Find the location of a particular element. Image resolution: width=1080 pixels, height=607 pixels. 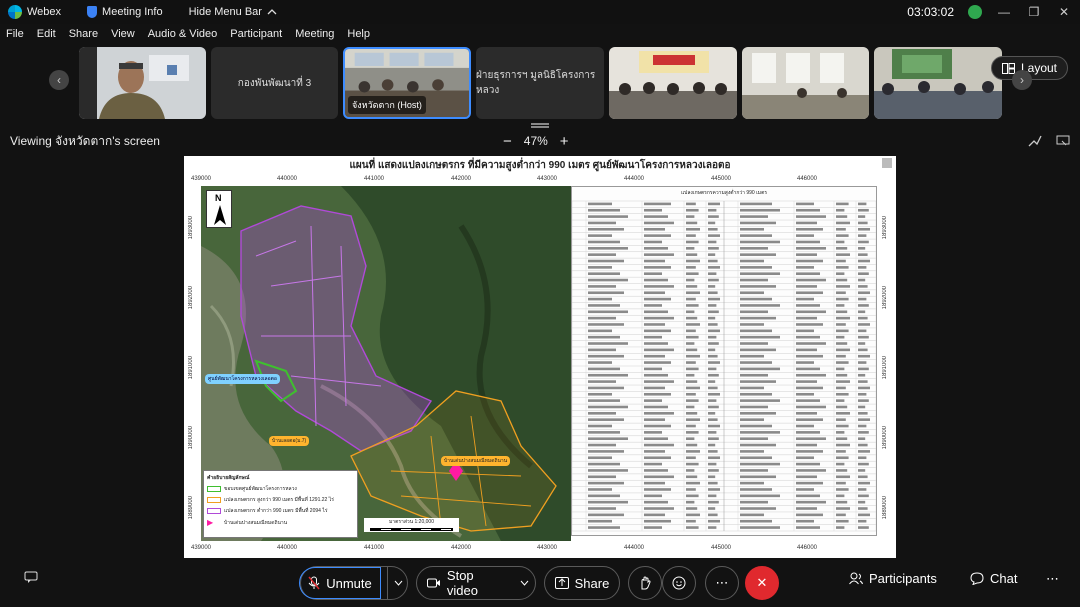

meeting-info-button: Meeting Info is located at coordinates (125, 12).